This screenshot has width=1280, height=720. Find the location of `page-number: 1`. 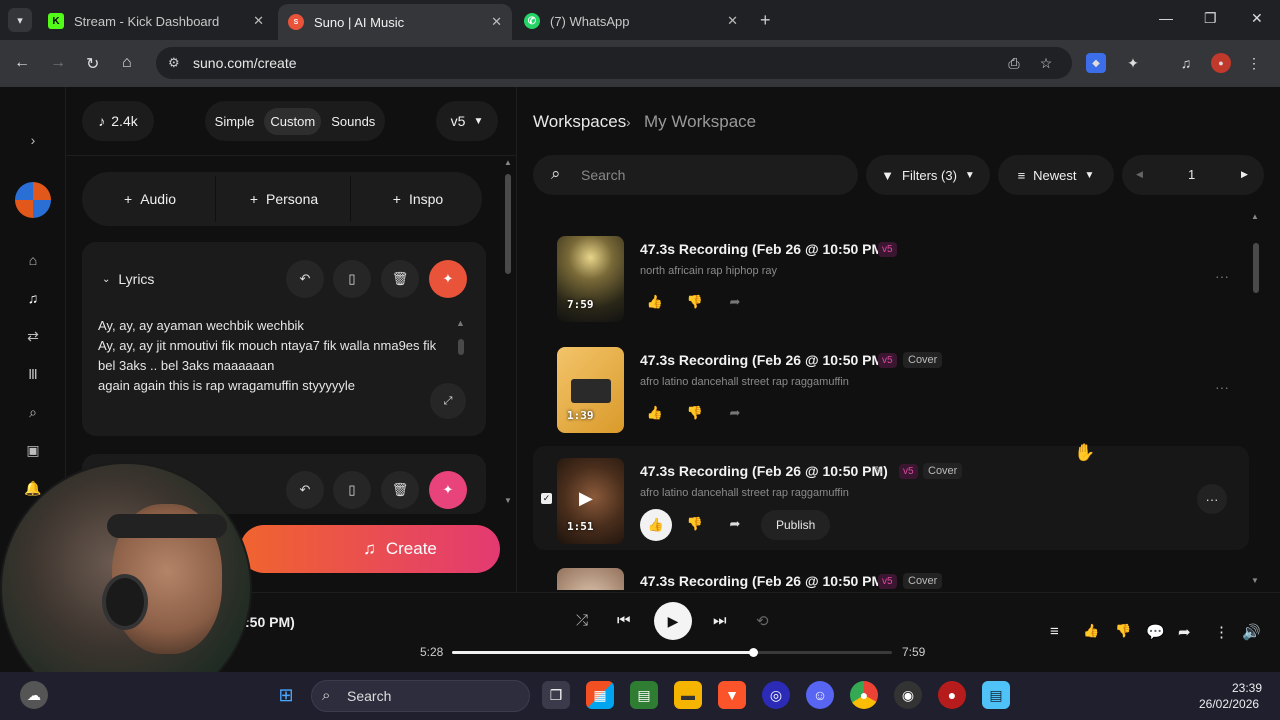

page-number: 1 is located at coordinates (1191, 174).